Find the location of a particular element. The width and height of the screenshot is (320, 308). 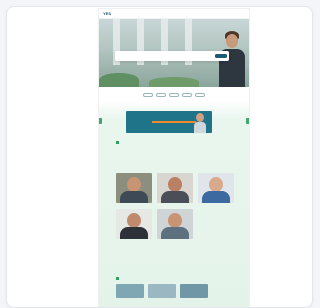

people-grid is located at coordinates (175, 209).